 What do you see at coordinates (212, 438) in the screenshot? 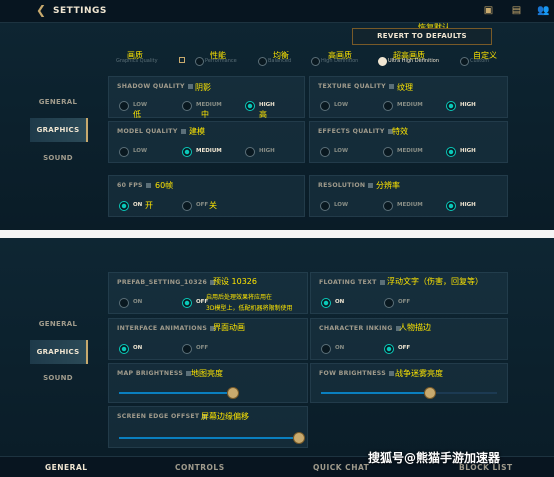
I see `screen-edge-offset-slider` at bounding box center [212, 438].